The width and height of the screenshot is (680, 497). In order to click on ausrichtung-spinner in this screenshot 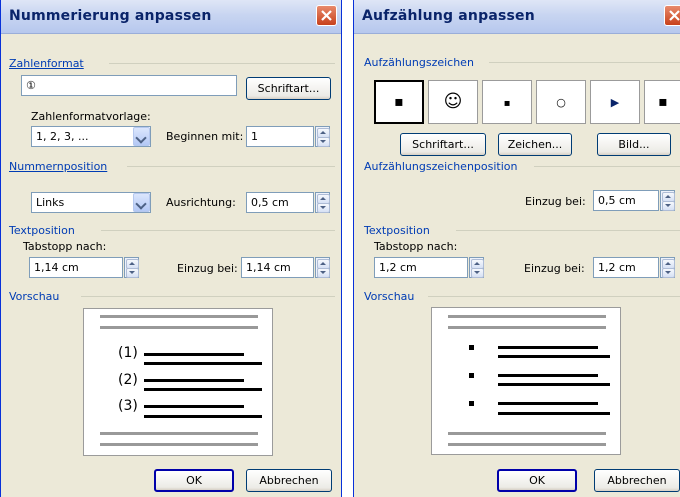, I will do `click(322, 202)`.